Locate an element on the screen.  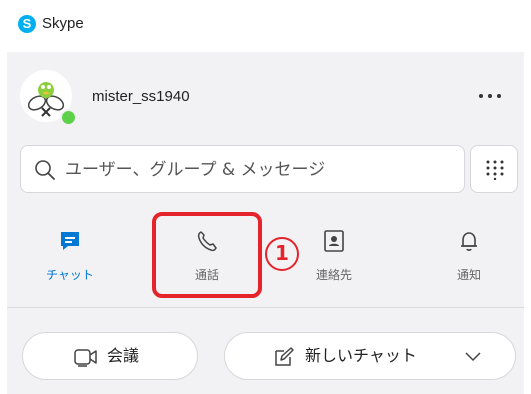
profile-username: mister_ss1940 is located at coordinates (141, 97).